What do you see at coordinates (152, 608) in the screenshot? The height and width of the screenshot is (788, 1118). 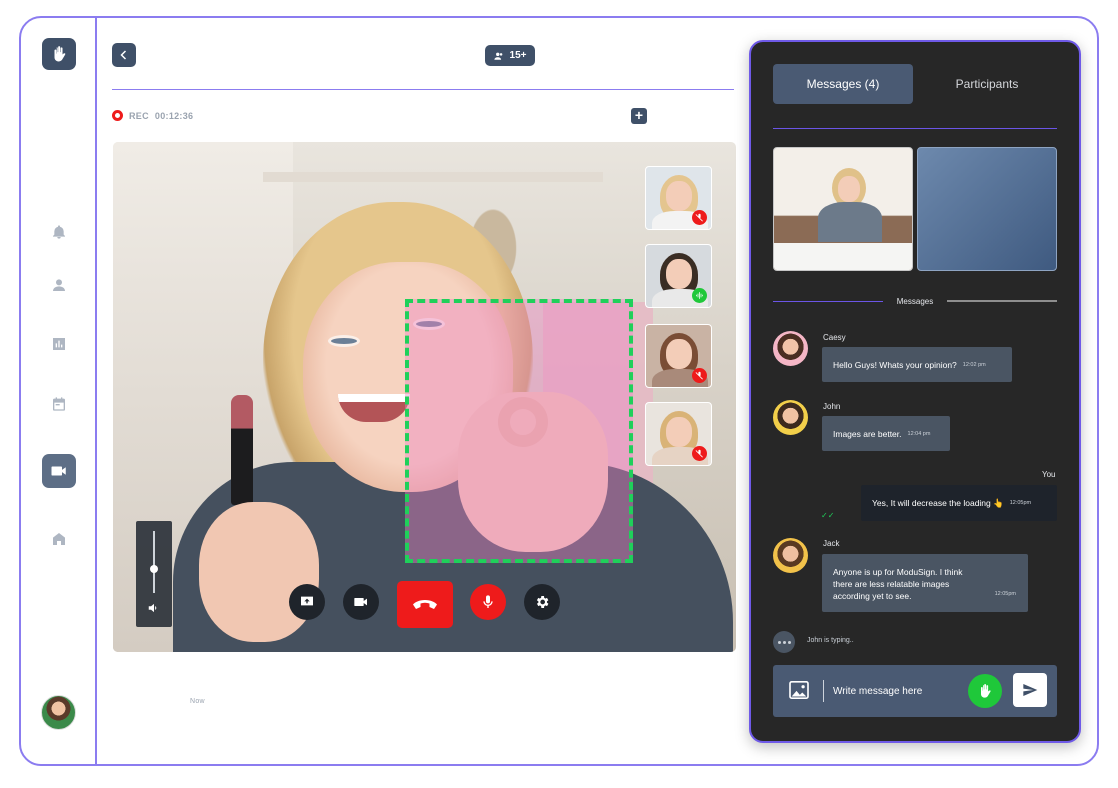 I see `volume-icon` at bounding box center [152, 608].